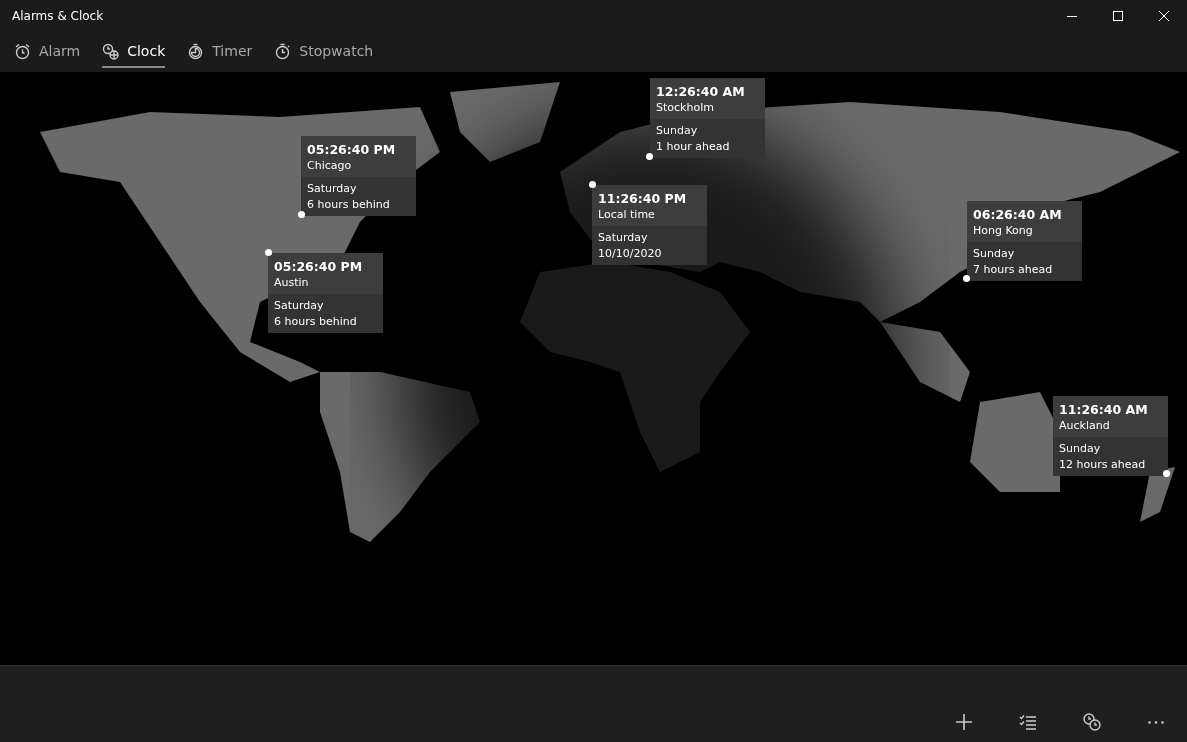 This screenshot has width=1187, height=742. I want to click on timer-icon, so click(196, 51).